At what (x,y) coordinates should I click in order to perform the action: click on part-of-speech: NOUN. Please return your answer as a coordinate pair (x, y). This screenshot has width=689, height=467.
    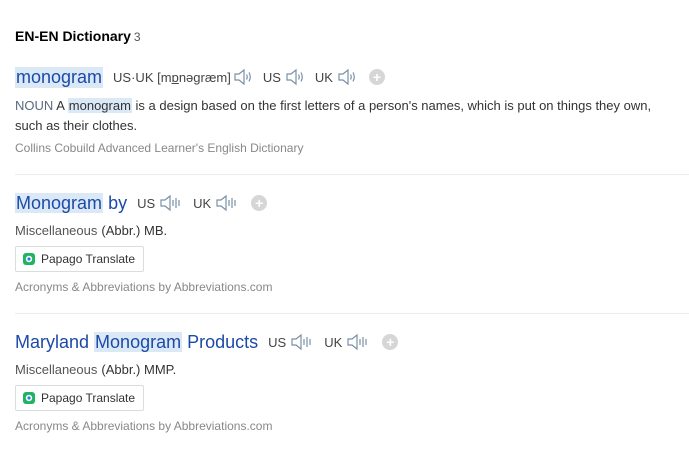
    Looking at the image, I should click on (34, 105).